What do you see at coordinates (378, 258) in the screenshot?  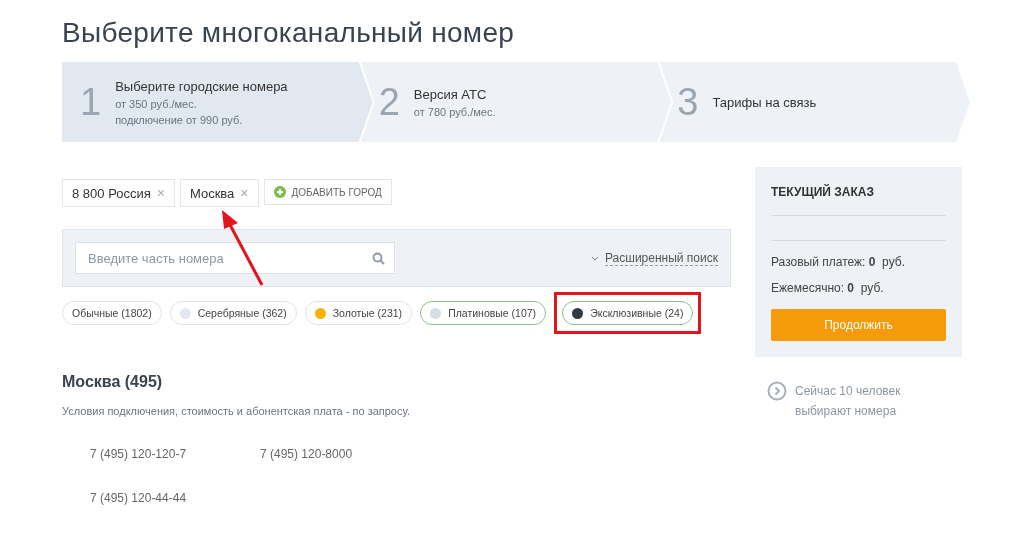 I see `search-icon` at bounding box center [378, 258].